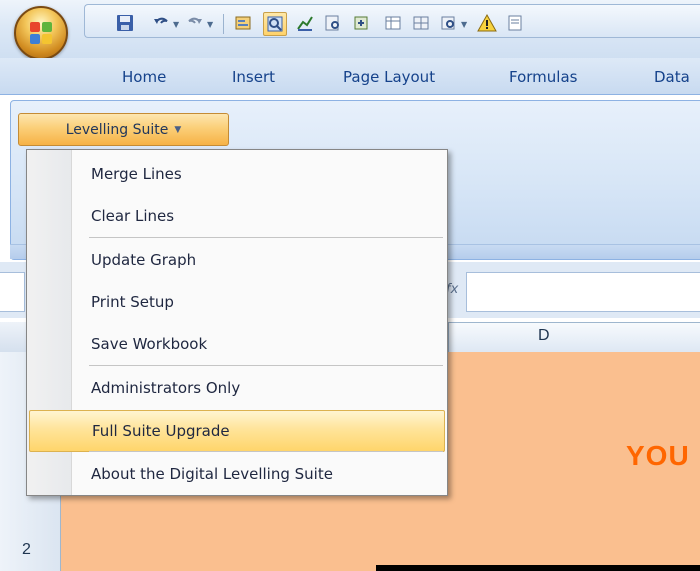 This screenshot has height=571, width=700. Describe the element at coordinates (464, 24) in the screenshot. I see `inspect-dropdown-icon: ▼` at that location.